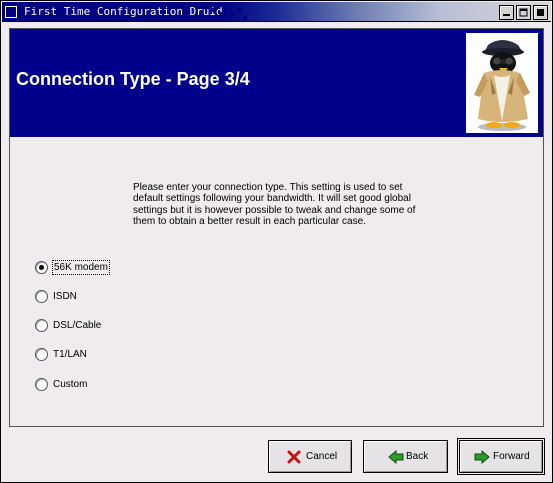 This screenshot has height=483, width=553. I want to click on radio-label: 56K modem, so click(81, 267).